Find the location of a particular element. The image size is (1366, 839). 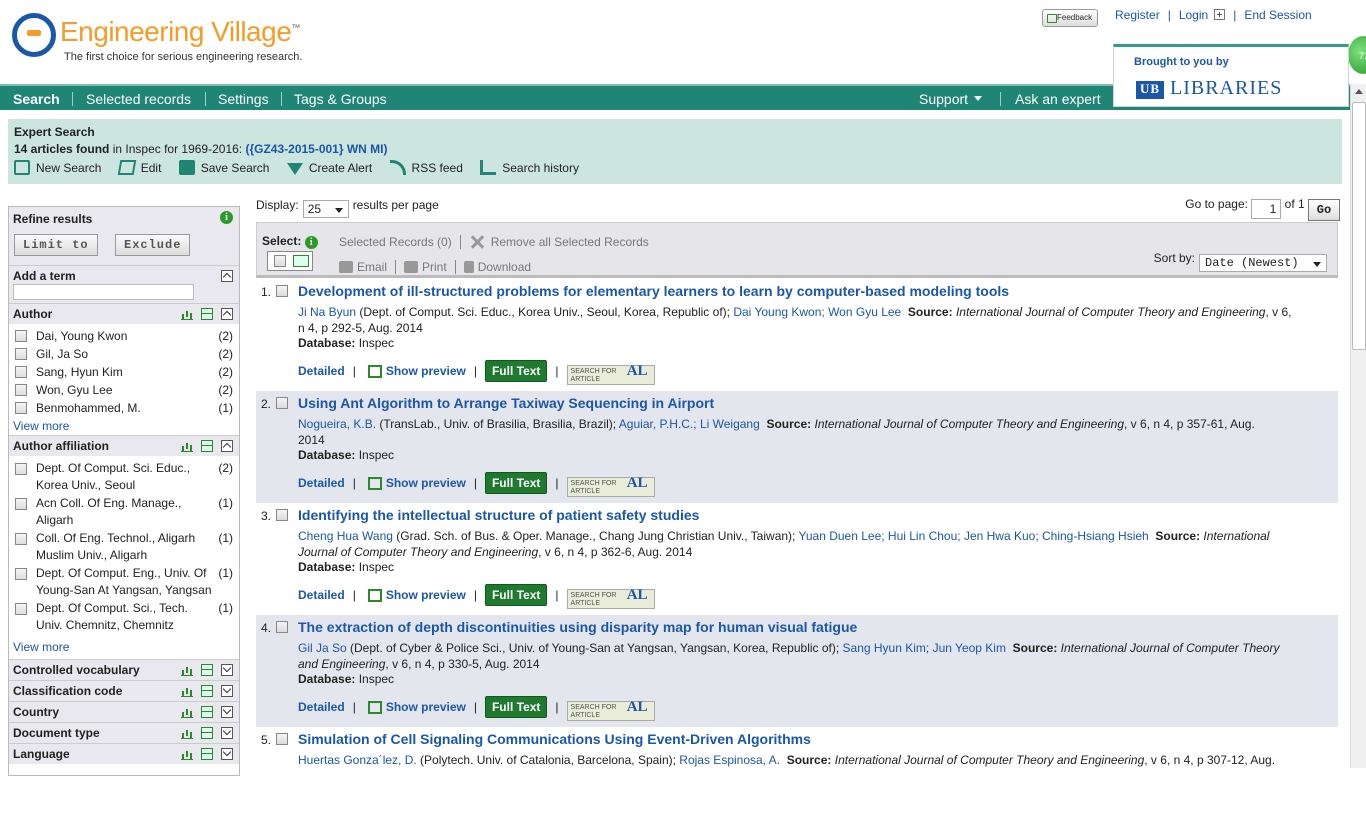

author-link: Gil Ja So is located at coordinates (322, 648).